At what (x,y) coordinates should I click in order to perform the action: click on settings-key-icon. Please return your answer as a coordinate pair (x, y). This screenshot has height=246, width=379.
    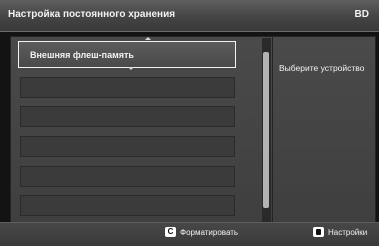
    Looking at the image, I should click on (318, 232).